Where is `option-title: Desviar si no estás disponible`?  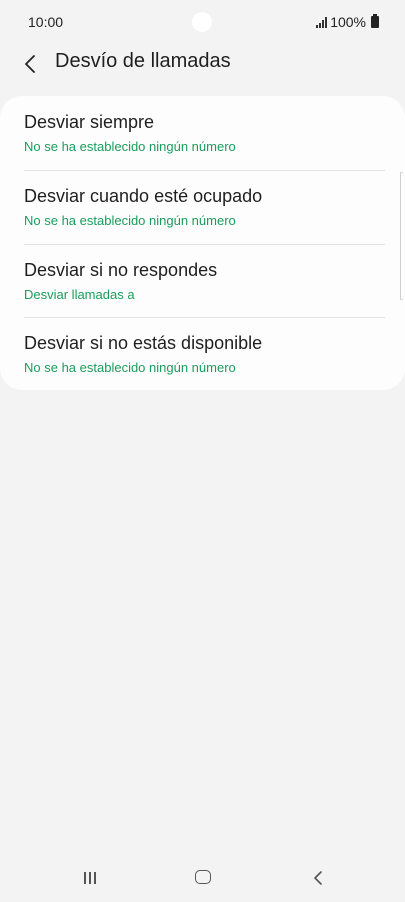
option-title: Desviar si no estás disponible is located at coordinates (143, 343).